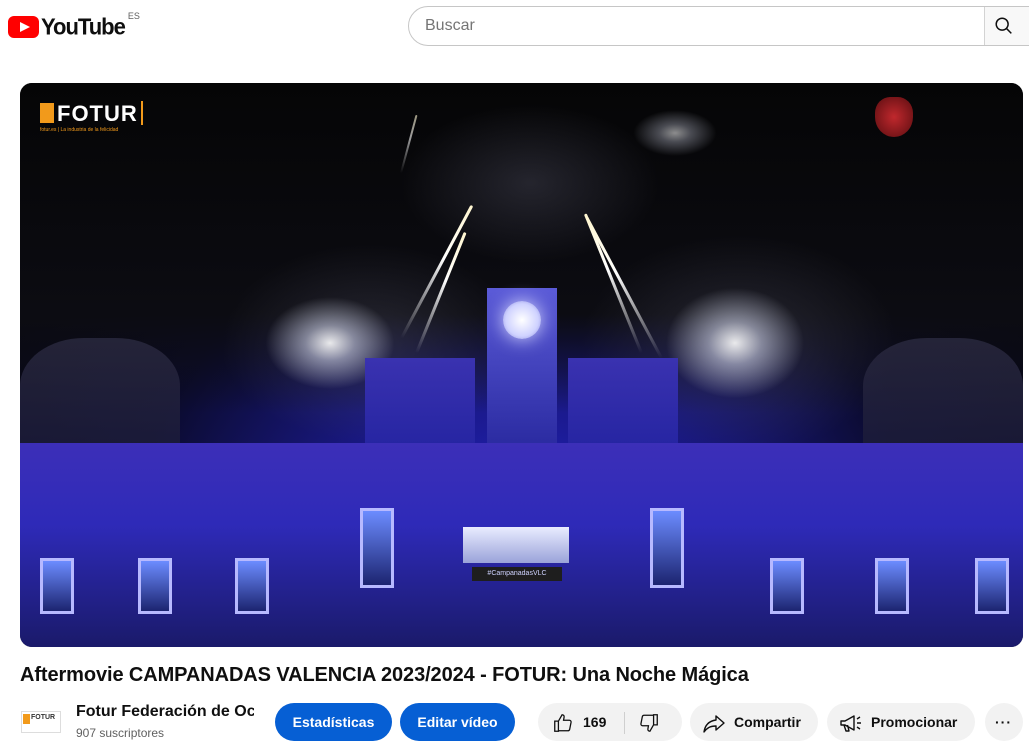 This screenshot has height=741, width=1029. Describe the element at coordinates (624, 723) in the screenshot. I see `like-divider` at that location.